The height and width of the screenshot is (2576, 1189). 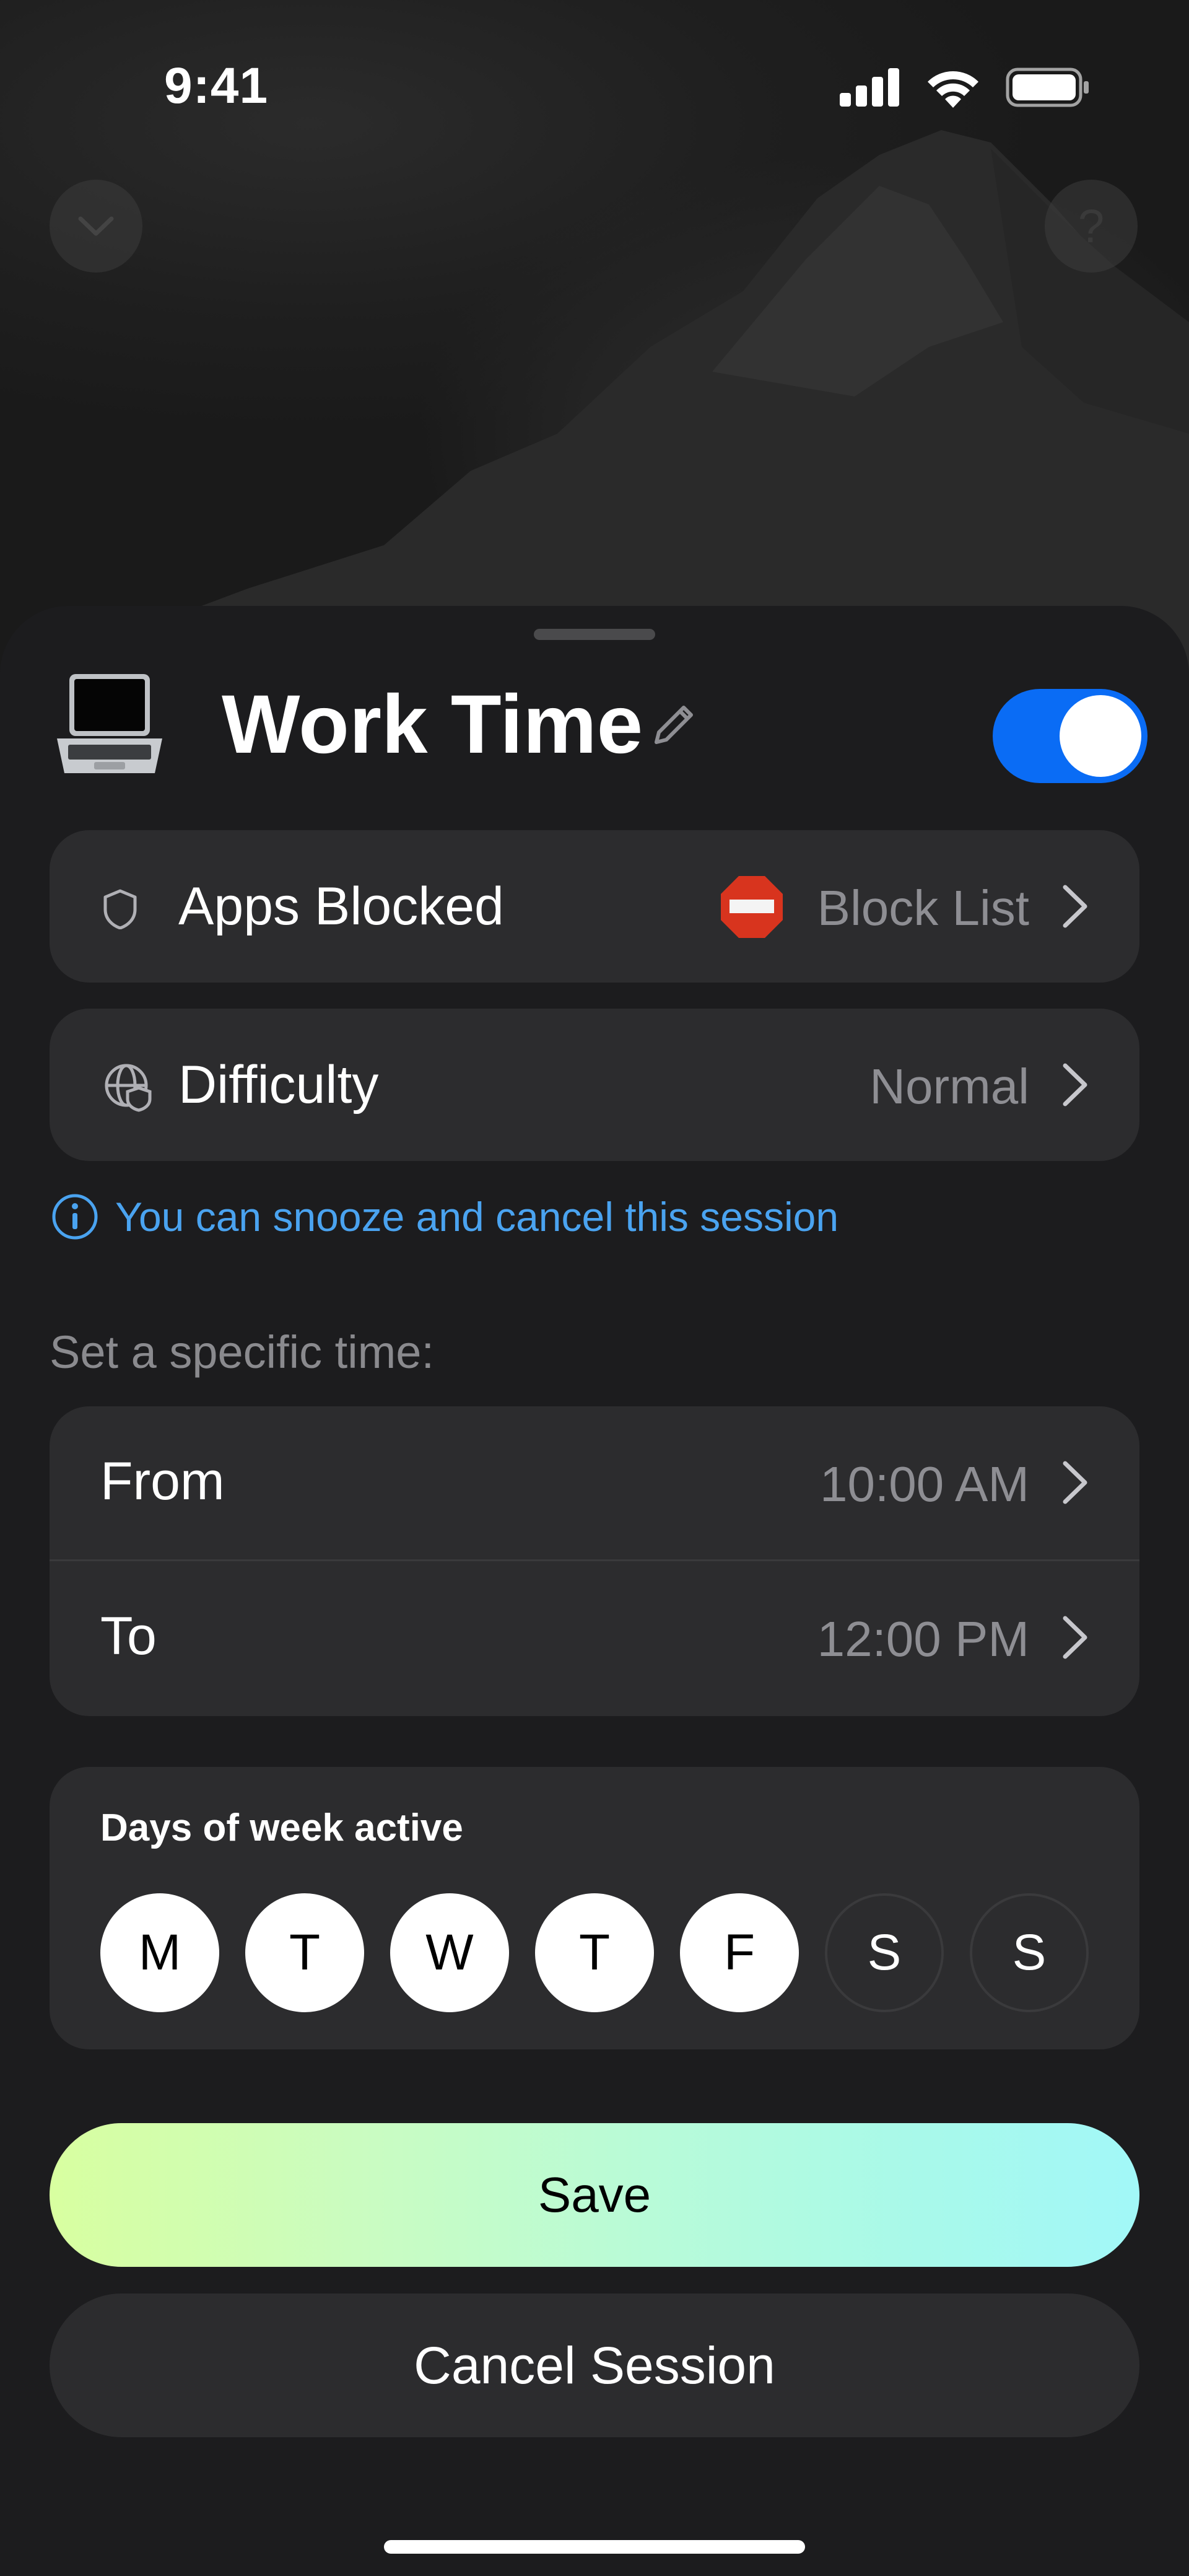 I want to click on status-icons, so click(x=965, y=87).